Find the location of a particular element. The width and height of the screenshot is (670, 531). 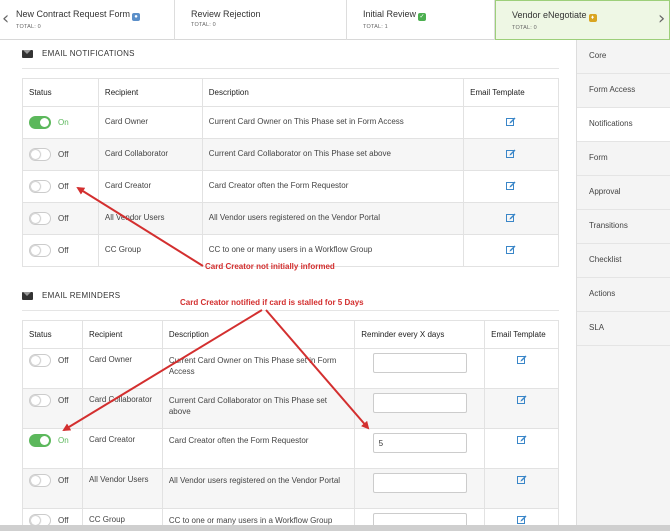

phase-tab-vendor-enegotiate: Vendor eNegotiate ♦ TOTAL: 0 is located at coordinates (582, 20).